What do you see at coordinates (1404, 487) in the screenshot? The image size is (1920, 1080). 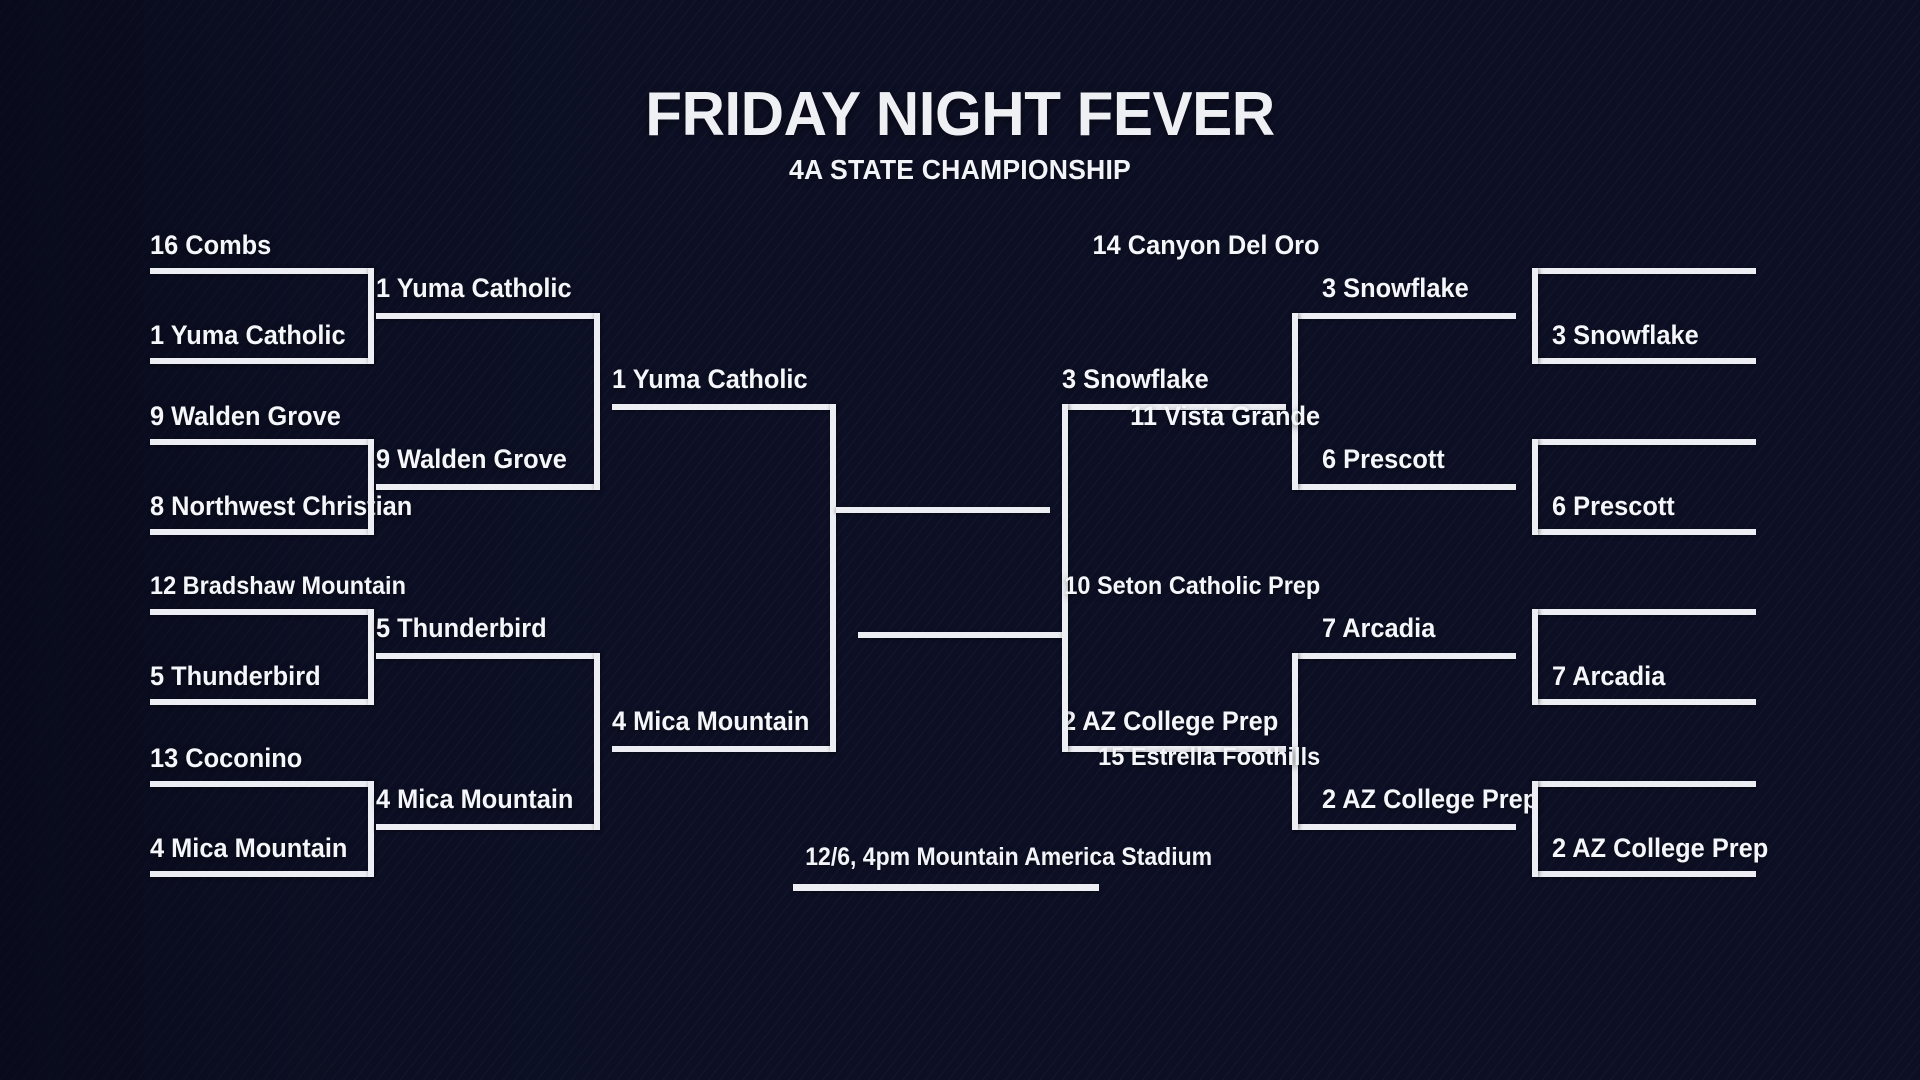 I see `right-r2-m0-bottom-rule` at bounding box center [1404, 487].